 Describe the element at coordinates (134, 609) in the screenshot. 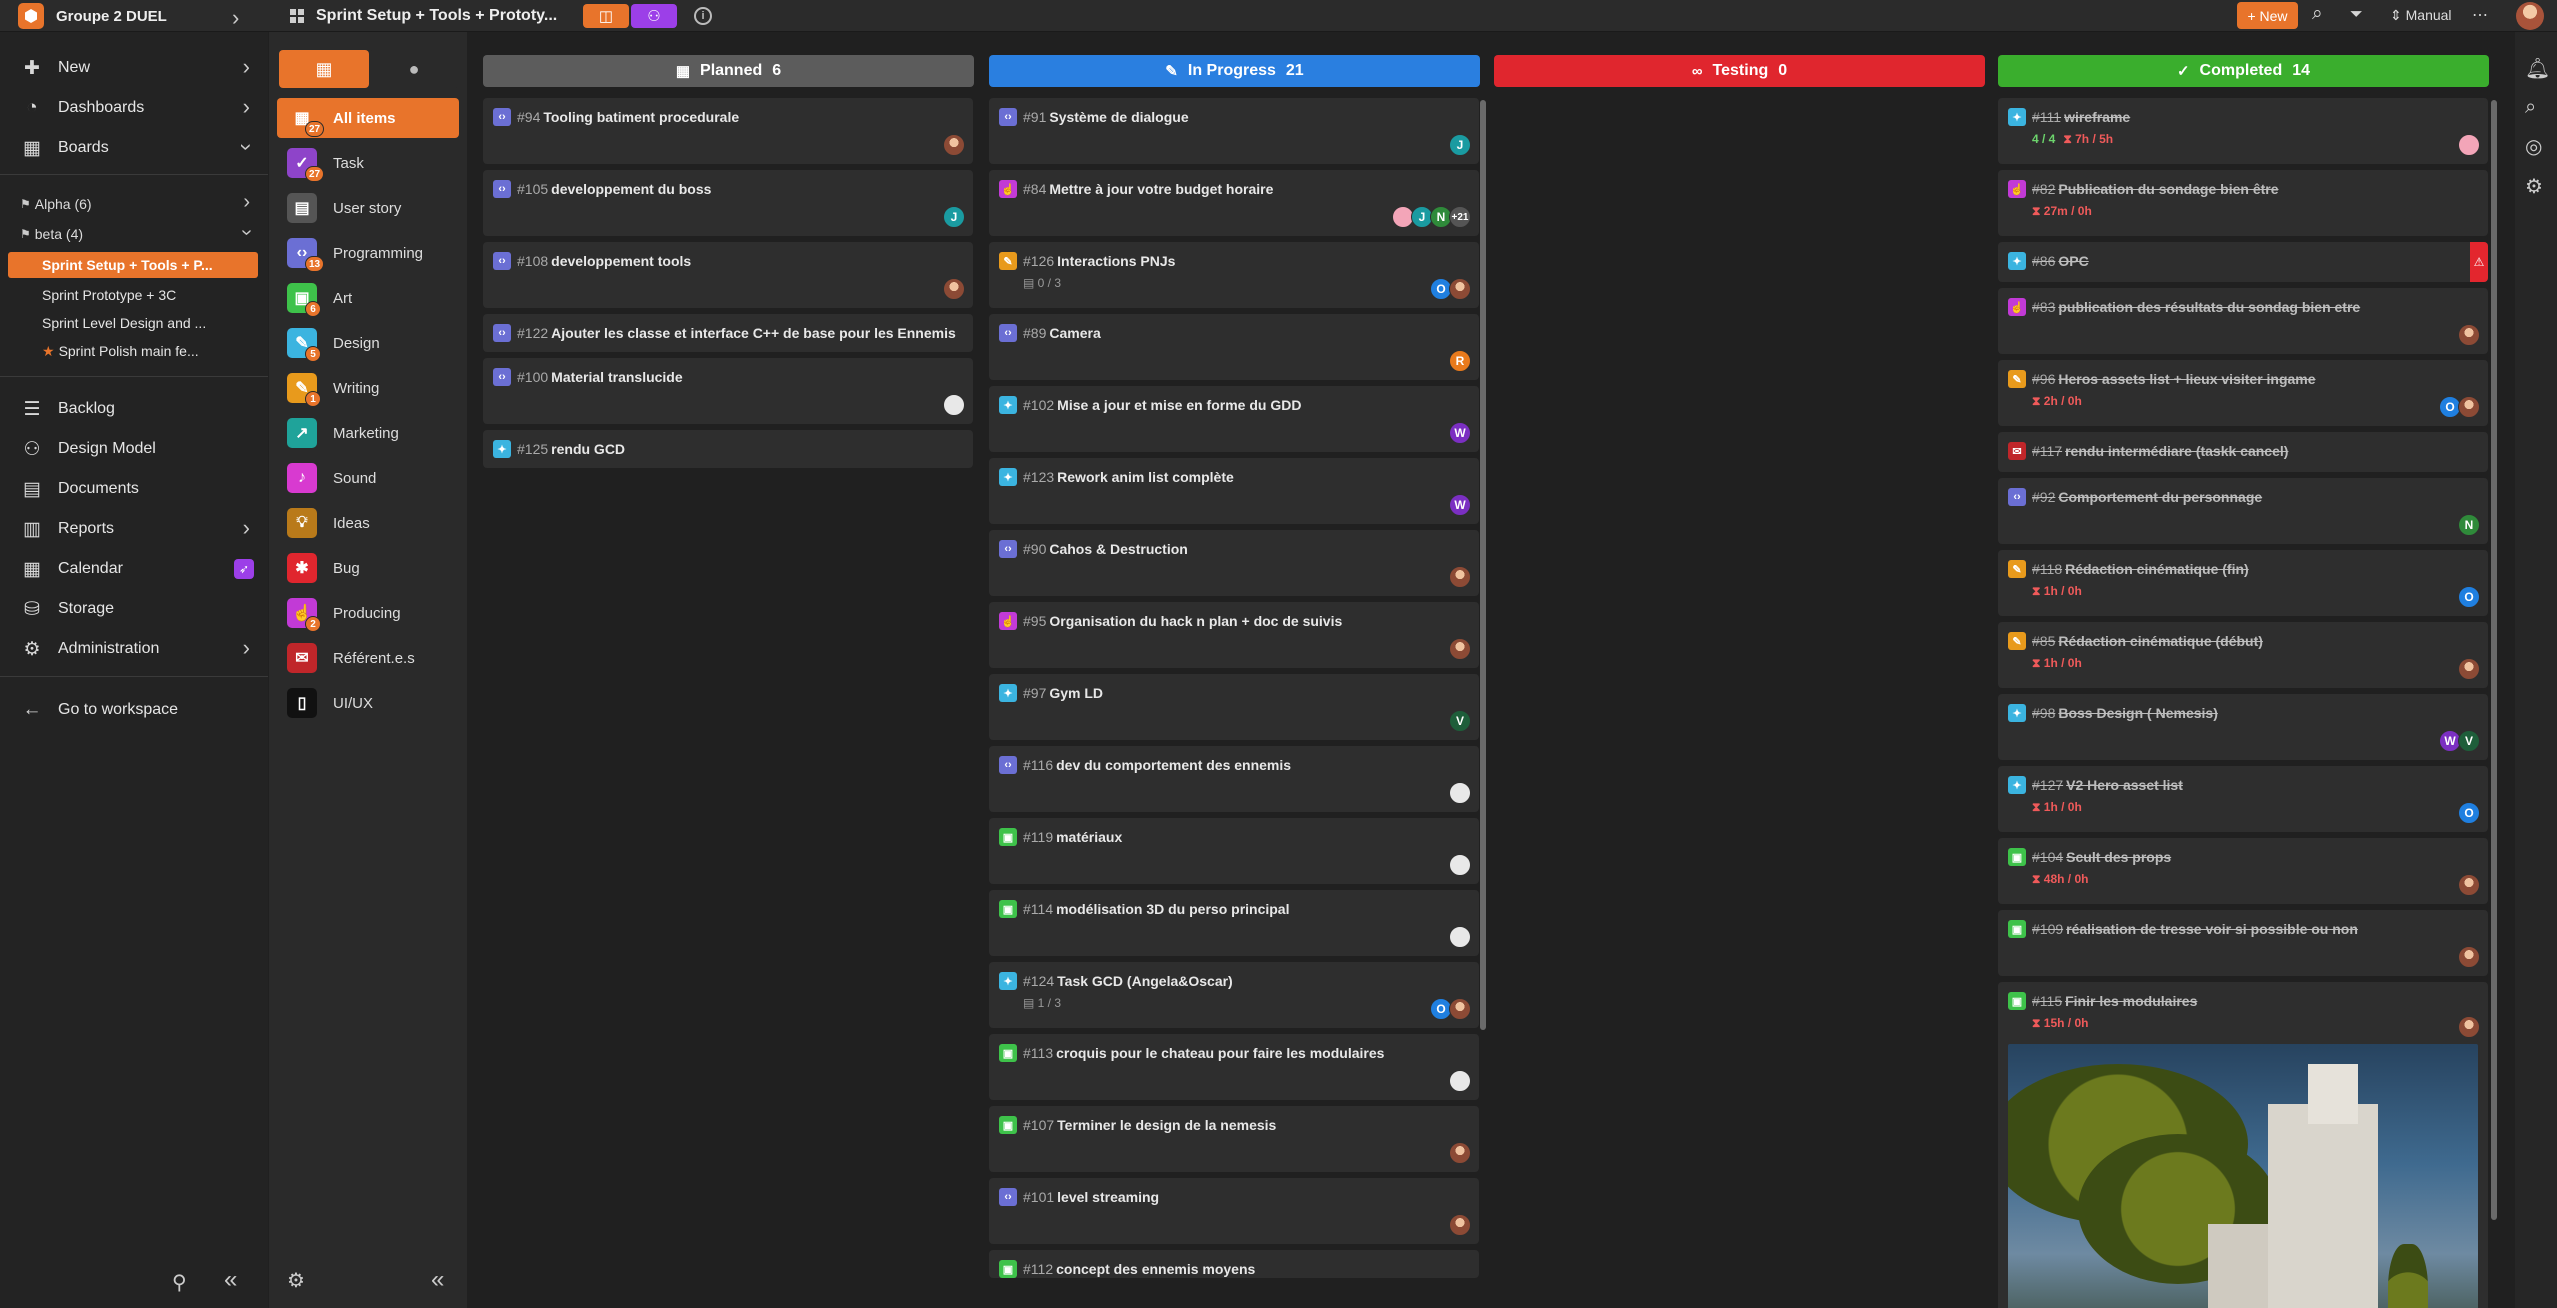

I see `nav-storage: ⛁ Storage` at that location.